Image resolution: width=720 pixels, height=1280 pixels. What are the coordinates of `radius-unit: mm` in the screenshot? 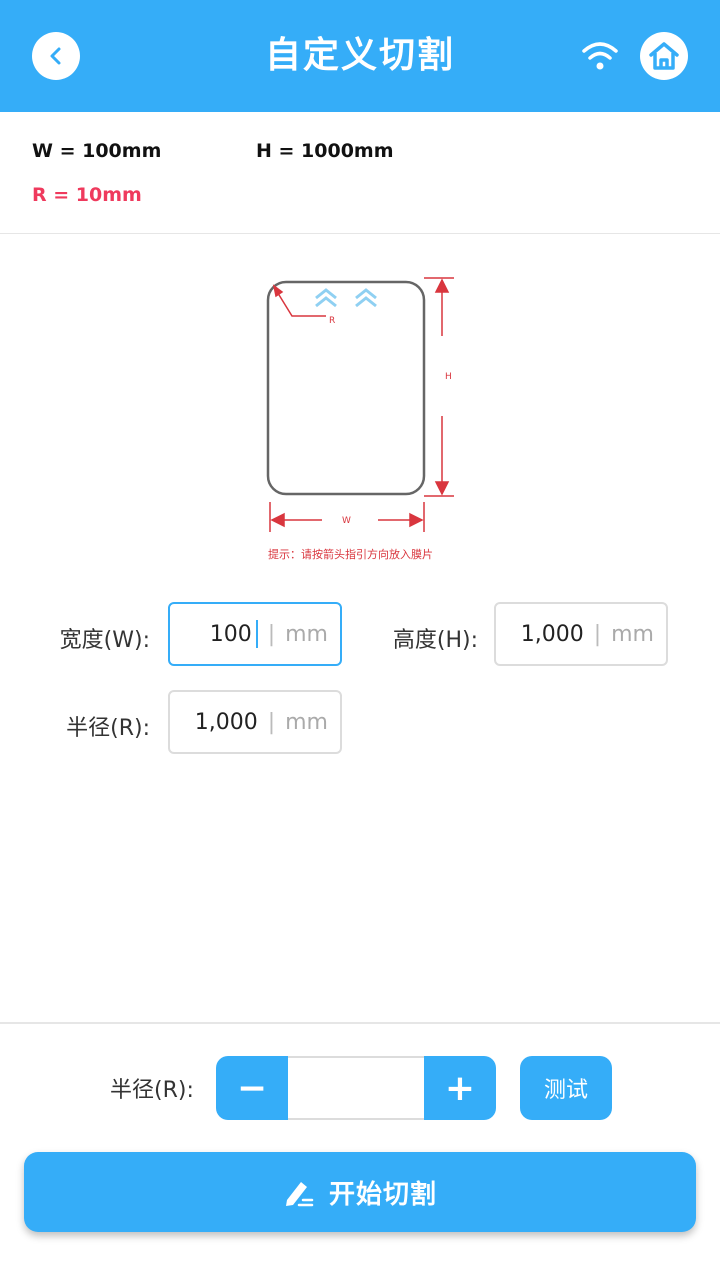 It's located at (306, 722).